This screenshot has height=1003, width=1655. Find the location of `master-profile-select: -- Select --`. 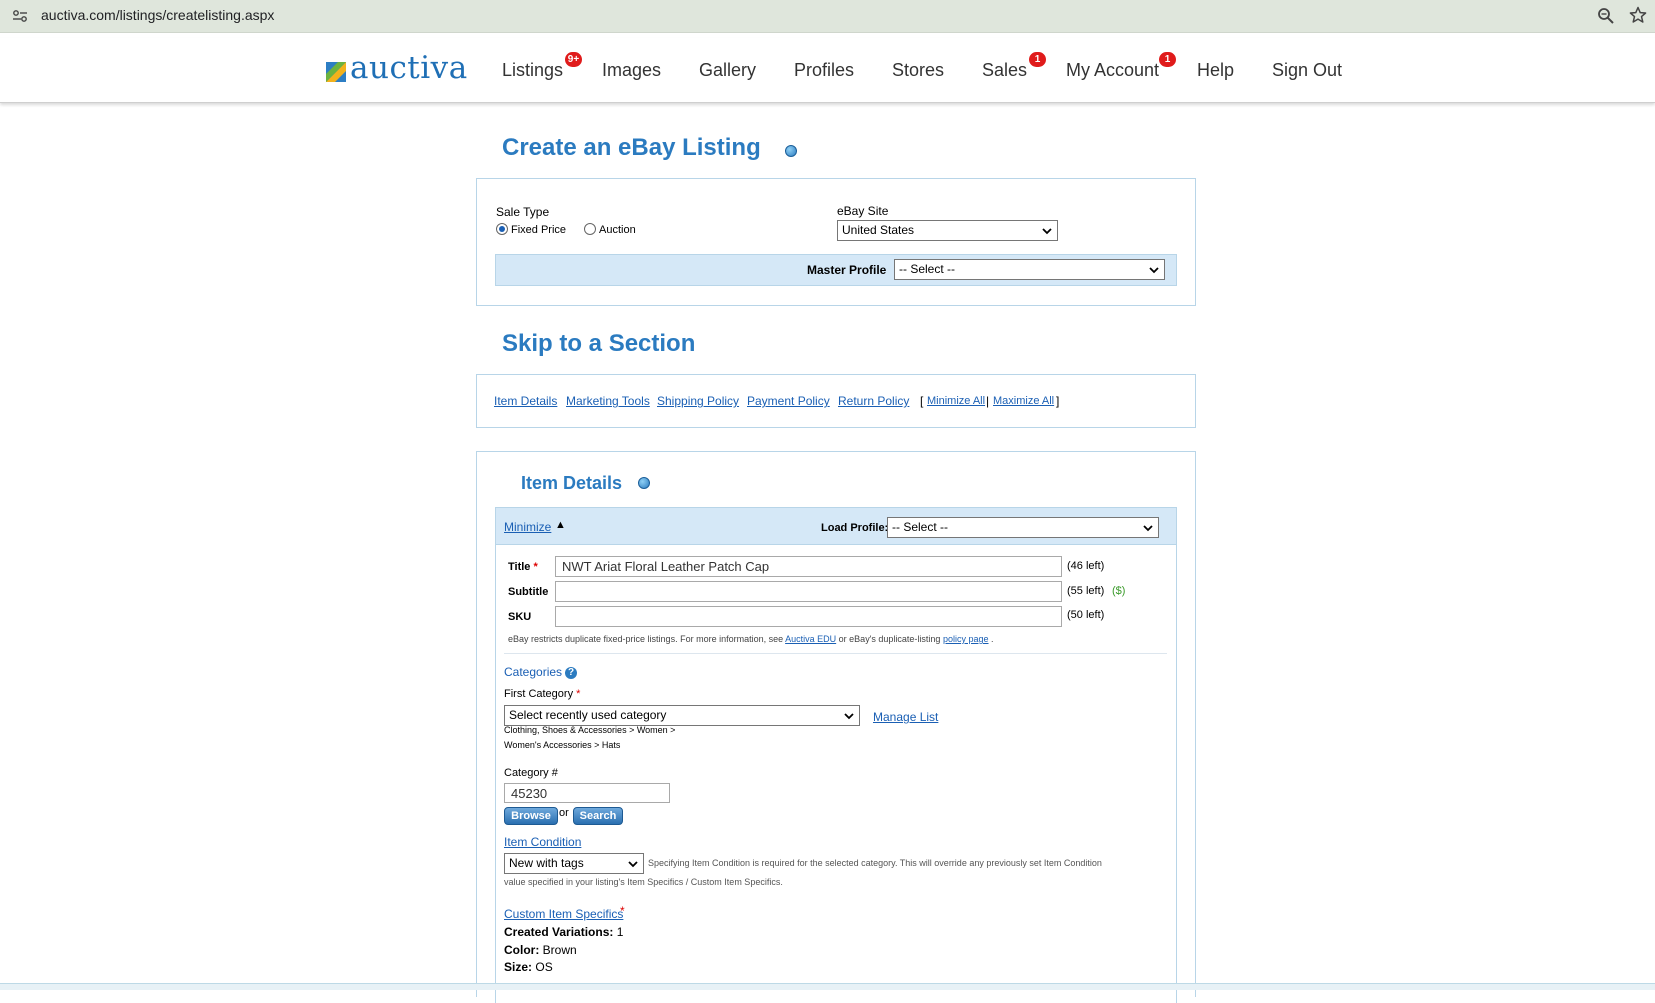

master-profile-select: -- Select -- is located at coordinates (1029, 269).